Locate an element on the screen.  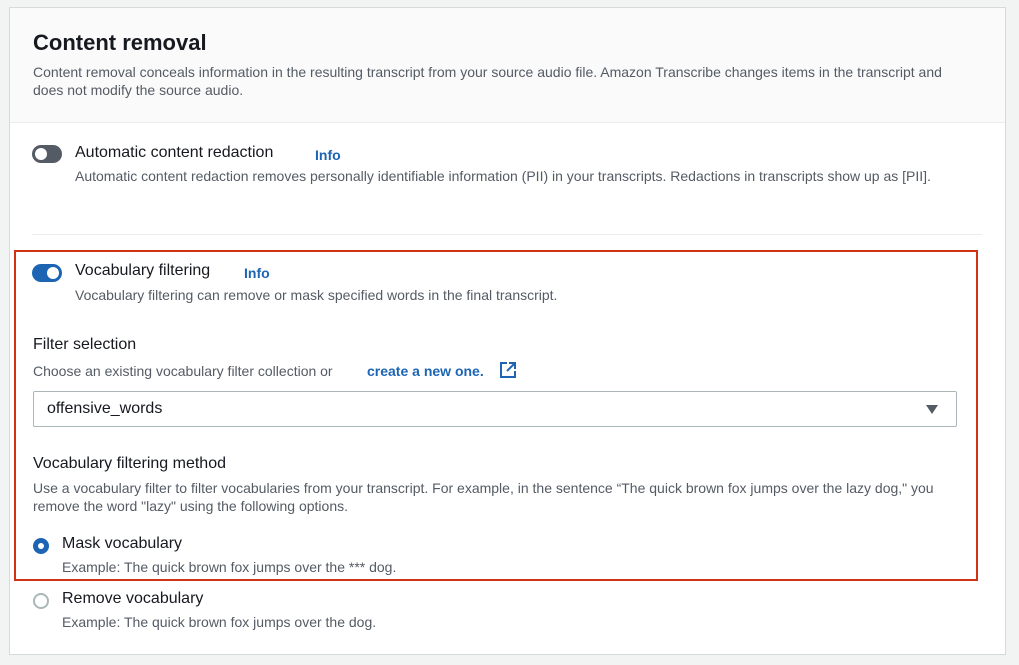
section-divider is located at coordinates (507, 234).